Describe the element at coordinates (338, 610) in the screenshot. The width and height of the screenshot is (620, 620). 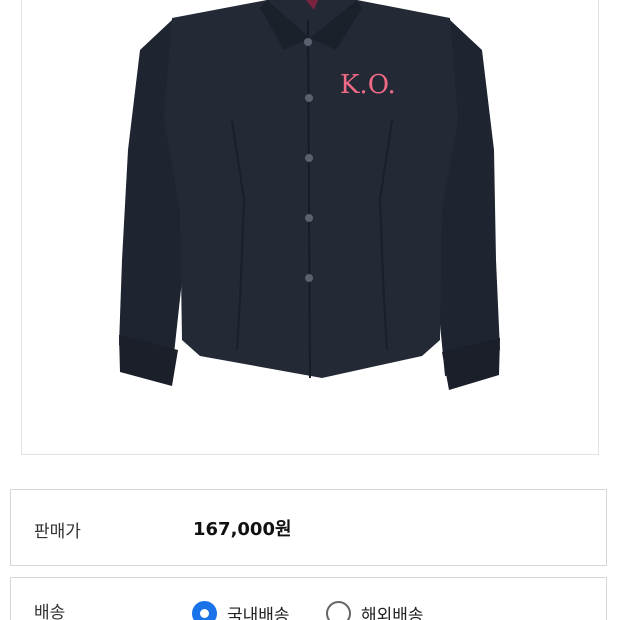
I see `radio-unchecked-icon` at that location.